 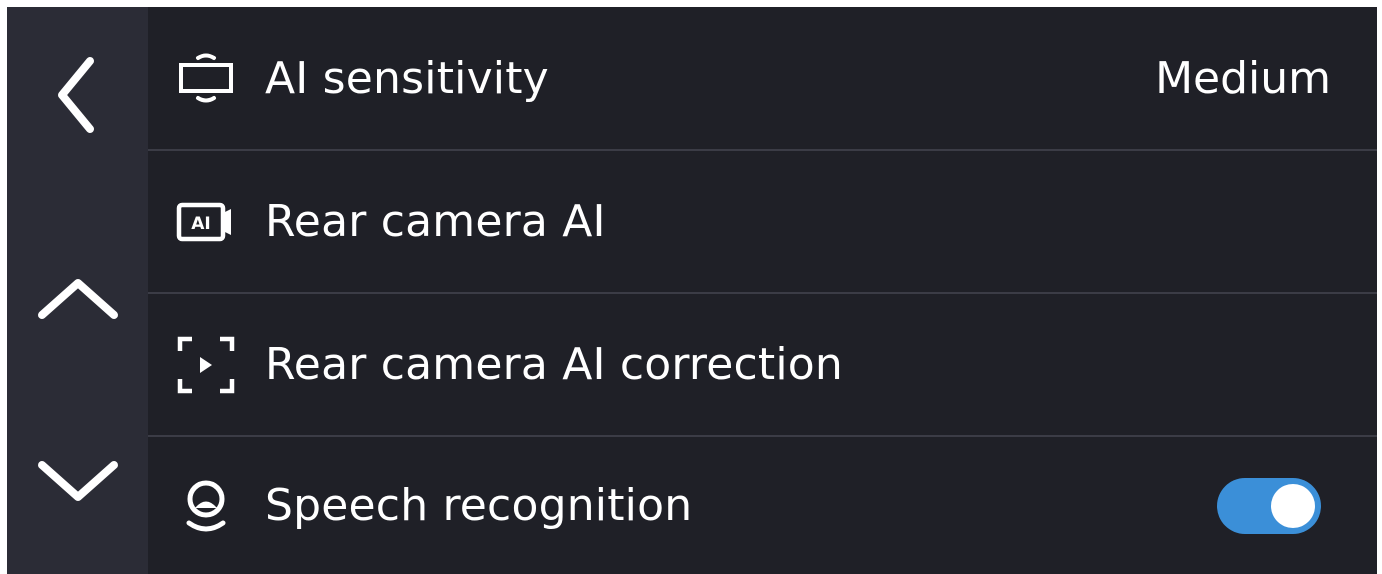 What do you see at coordinates (206, 506) in the screenshot?
I see `speech-recognition-icon` at bounding box center [206, 506].